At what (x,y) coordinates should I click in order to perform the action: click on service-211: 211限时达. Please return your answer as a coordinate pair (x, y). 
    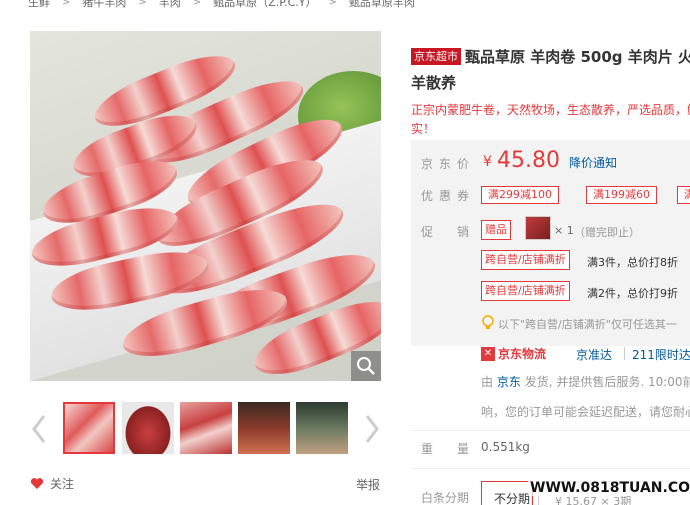
    Looking at the image, I should click on (661, 354).